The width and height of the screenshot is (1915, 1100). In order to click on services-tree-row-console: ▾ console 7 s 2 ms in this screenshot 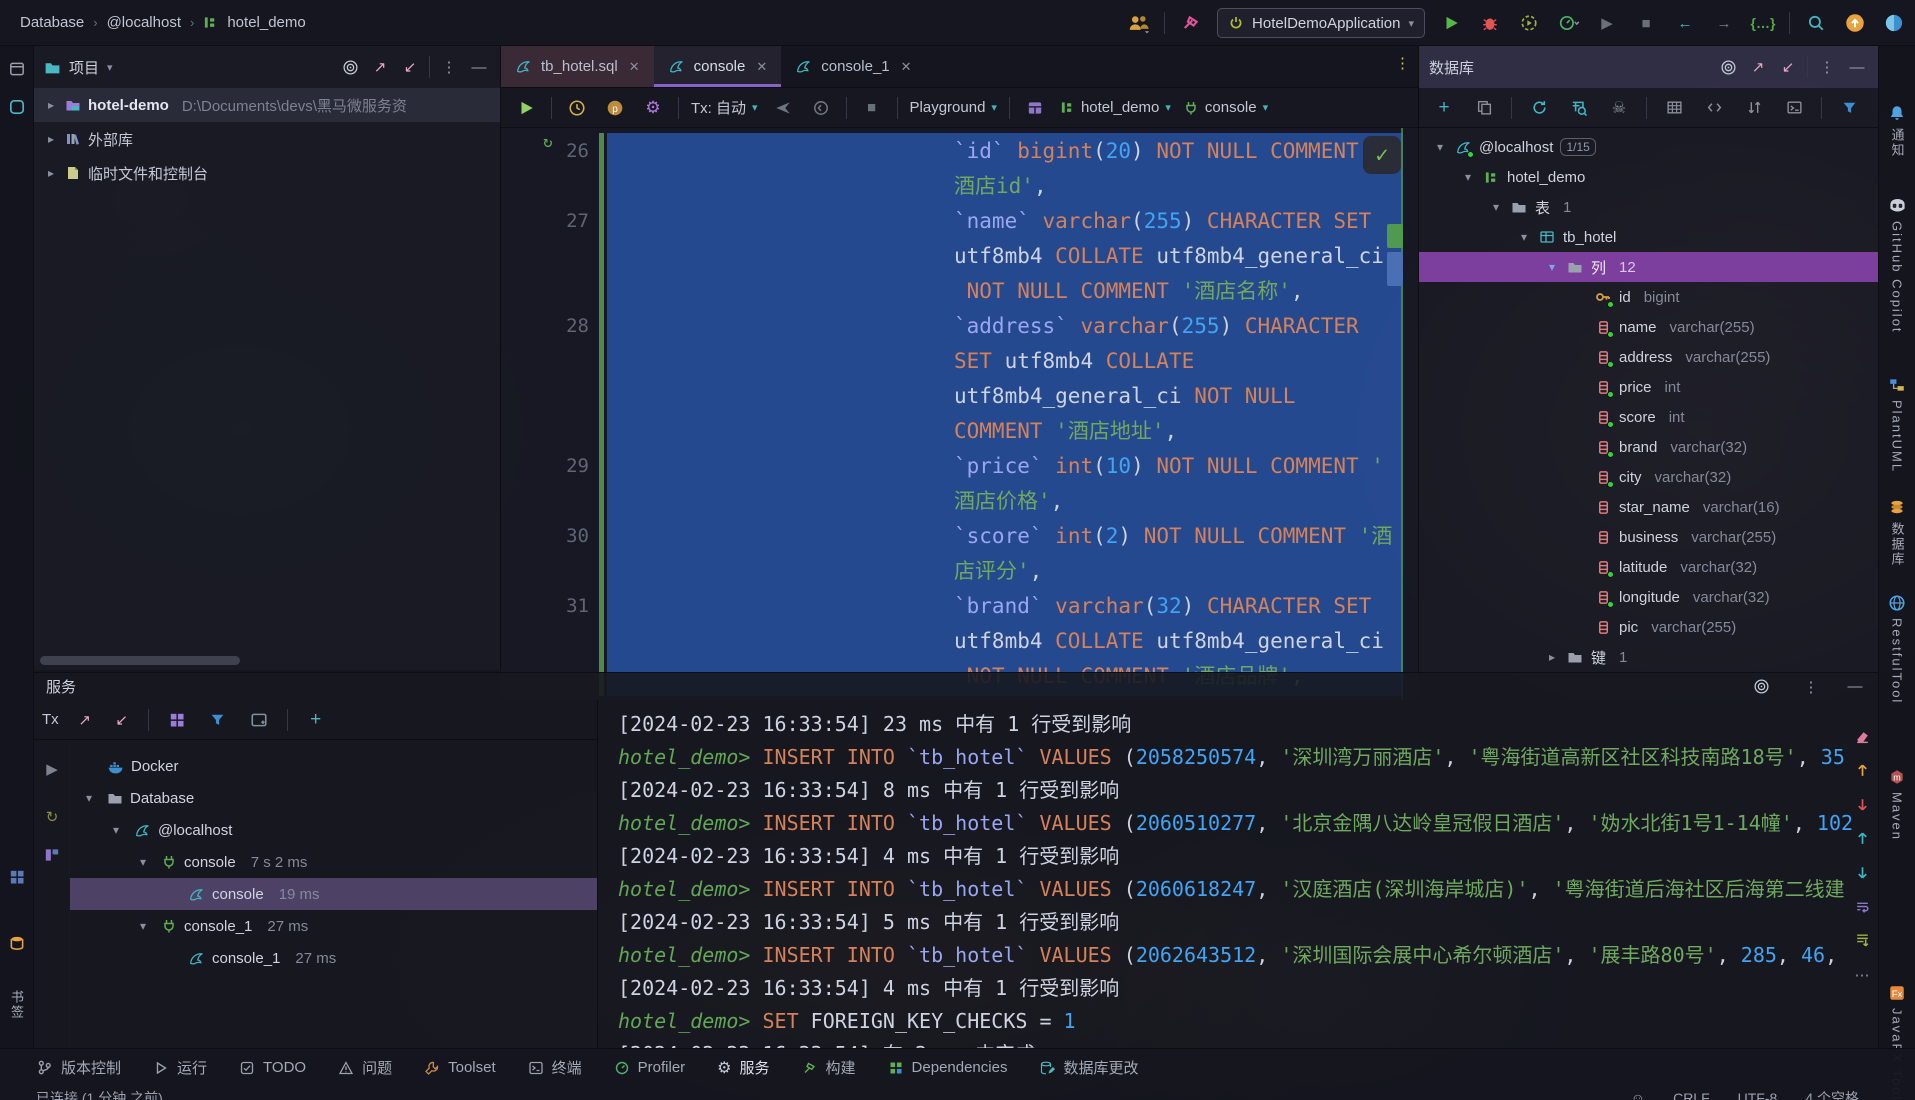, I will do `click(333, 862)`.